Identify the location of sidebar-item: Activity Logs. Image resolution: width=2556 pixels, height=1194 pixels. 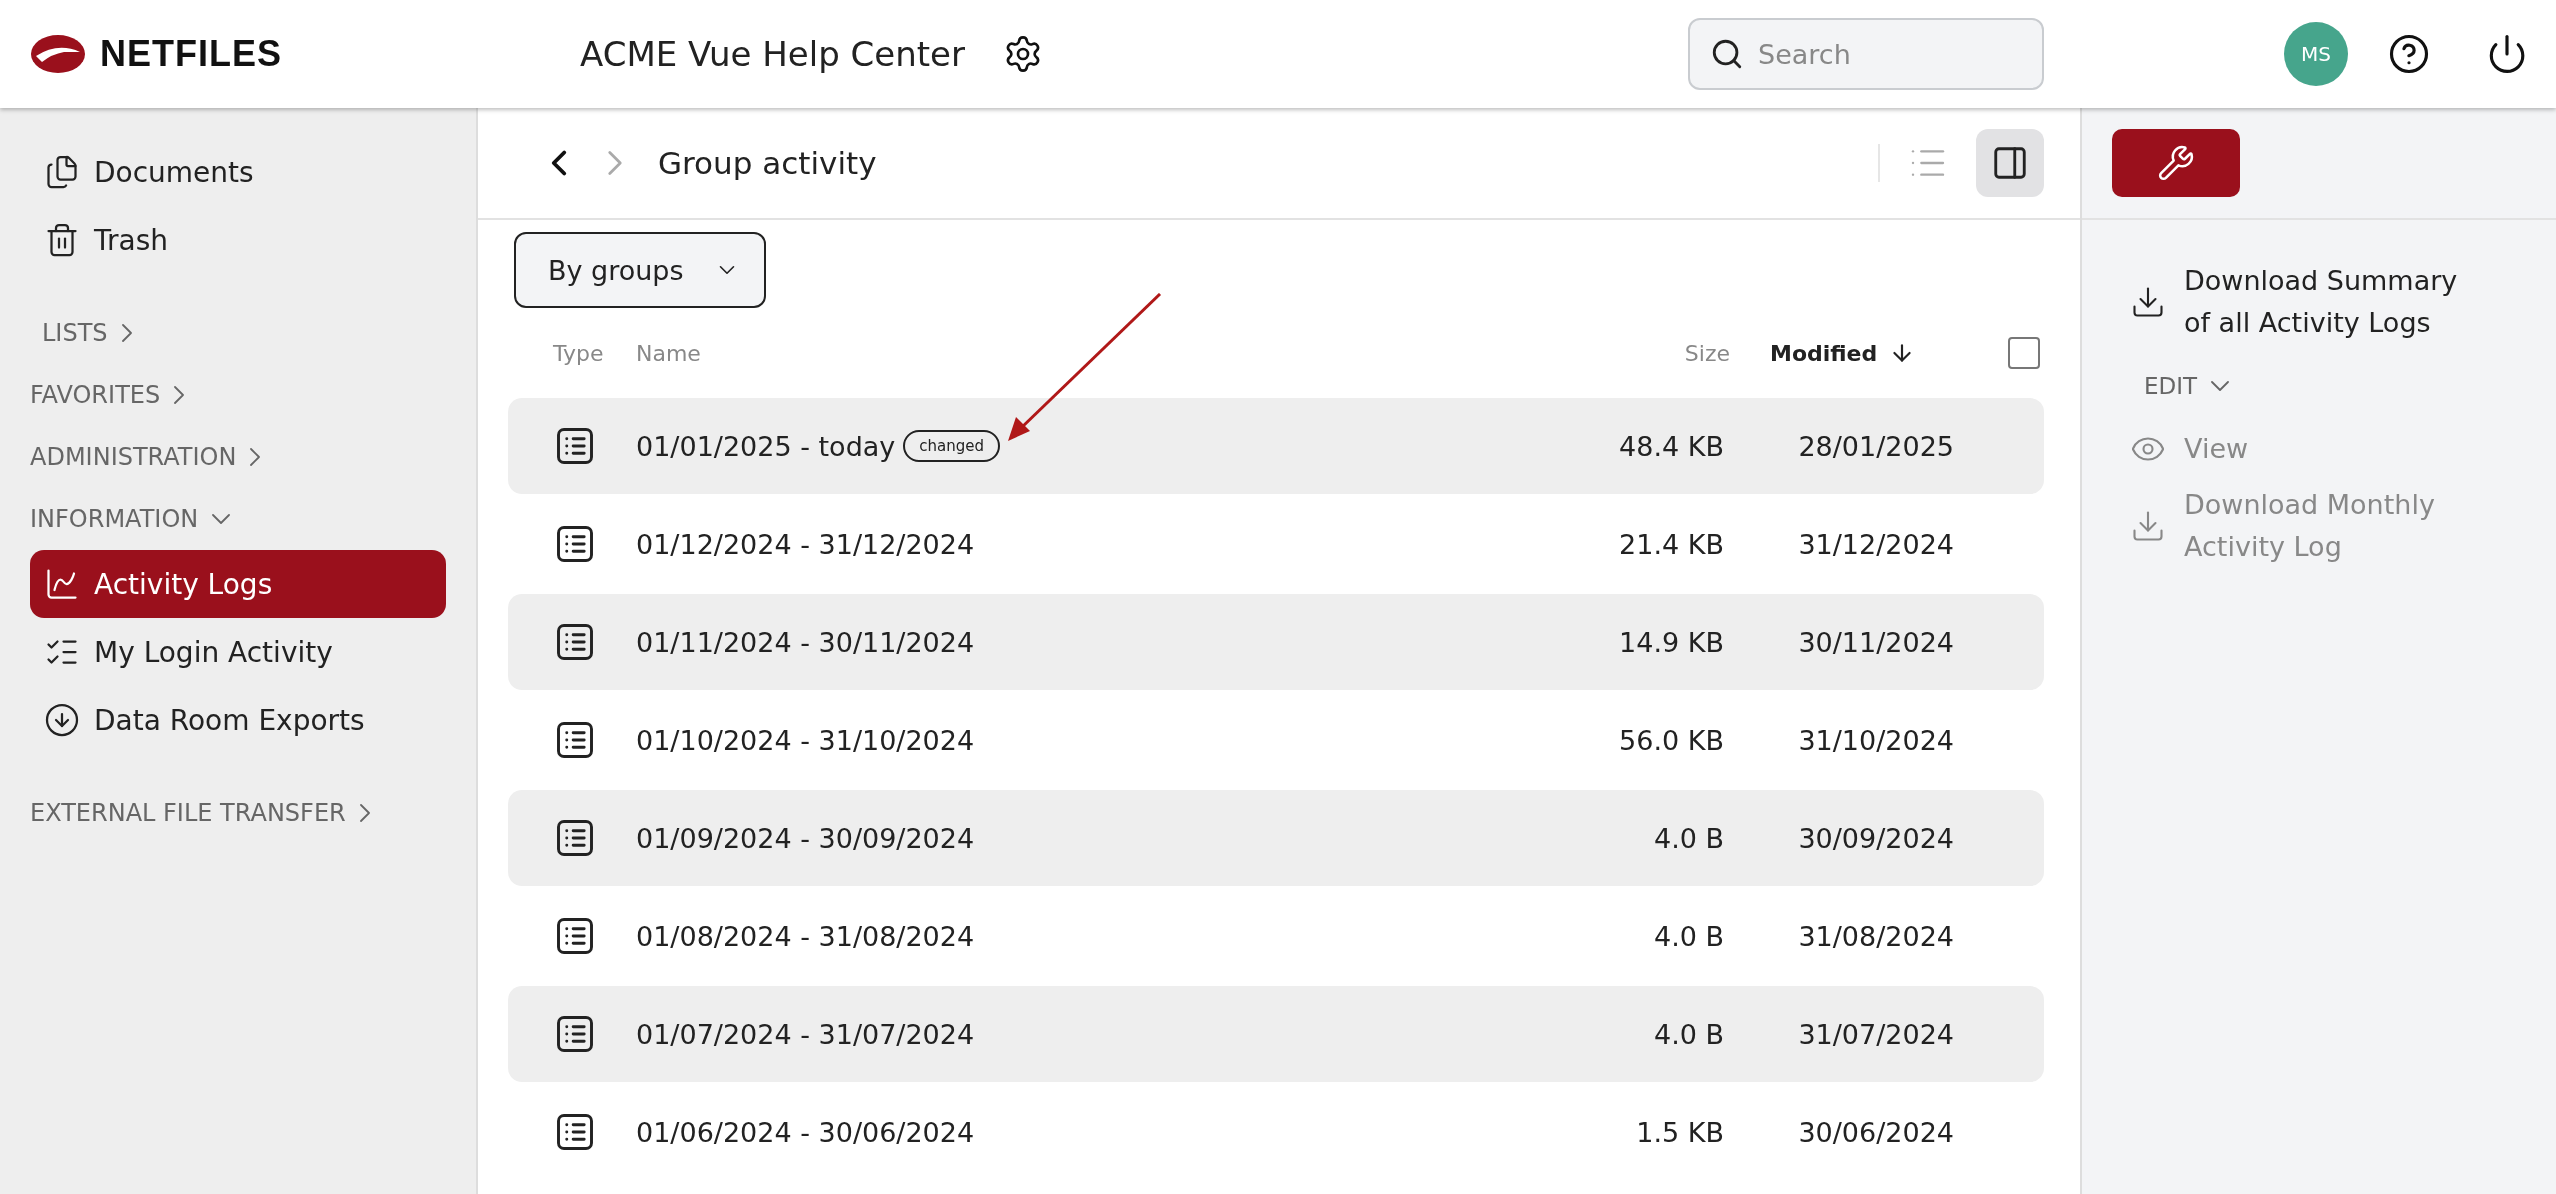
(238, 584).